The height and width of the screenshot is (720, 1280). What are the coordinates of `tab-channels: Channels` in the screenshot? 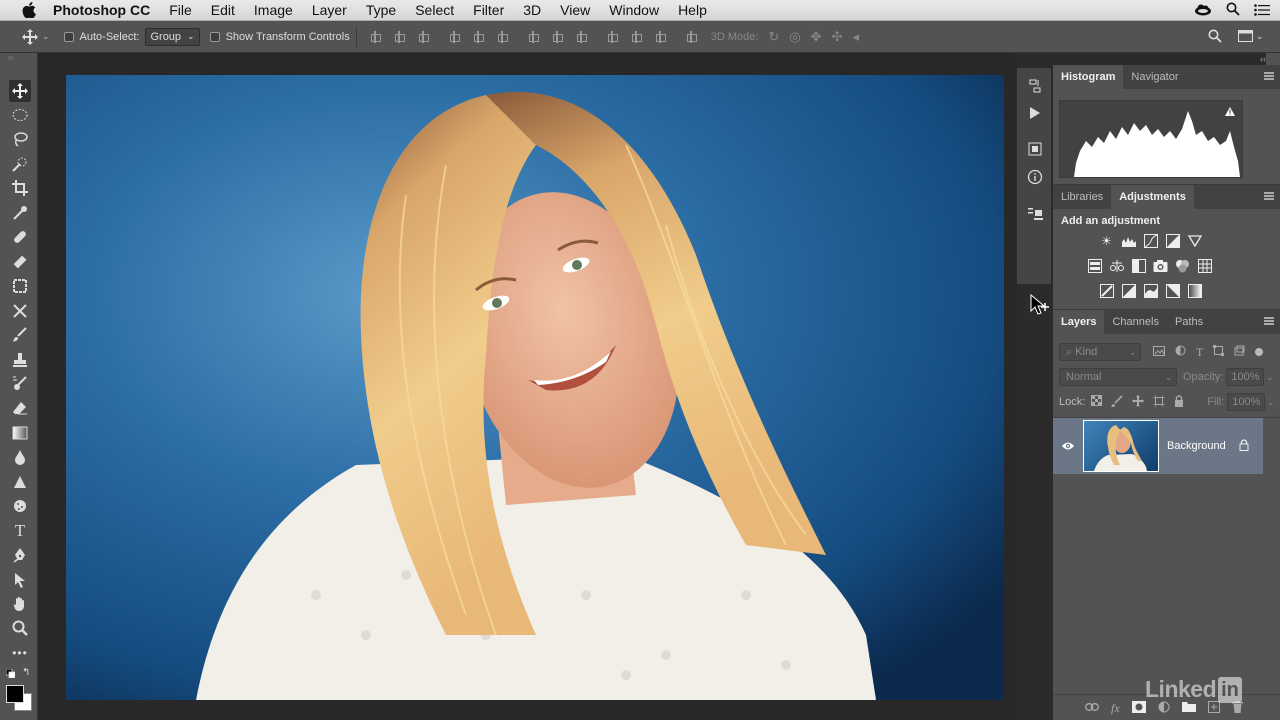 It's located at (1135, 322).